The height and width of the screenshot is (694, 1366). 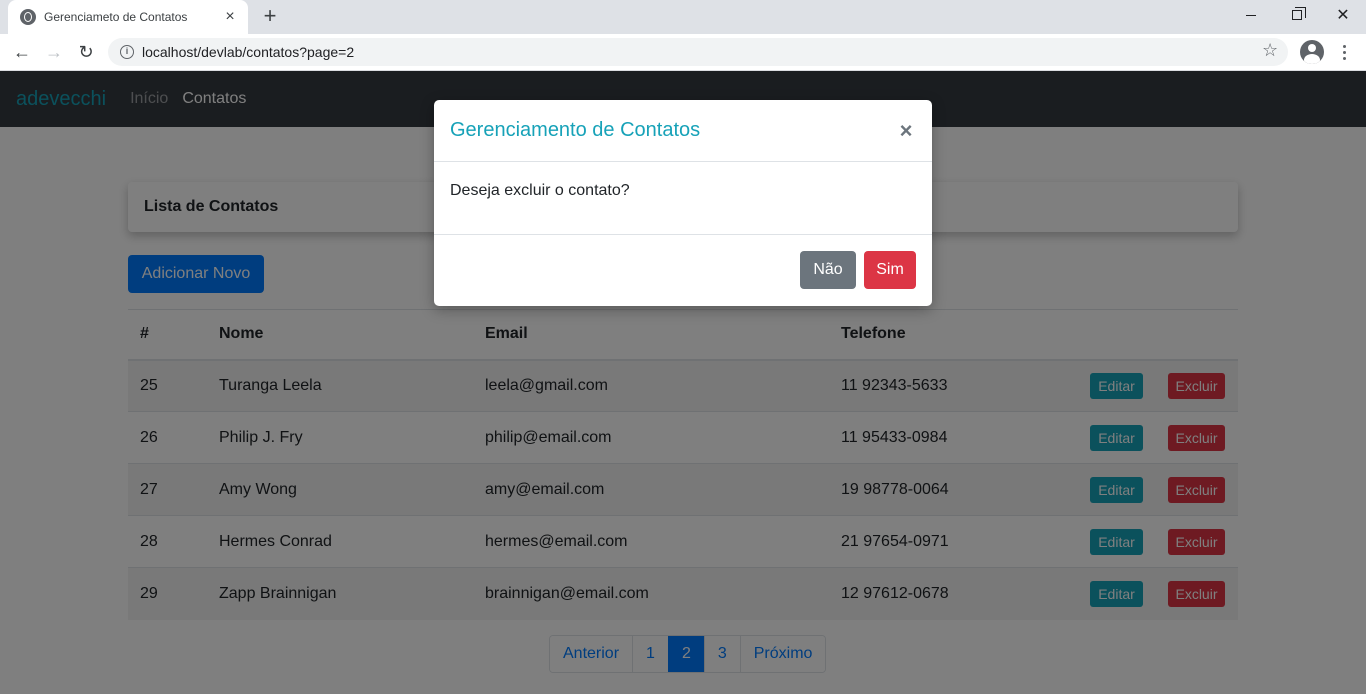 I want to click on restore-button, so click(x=1297, y=15).